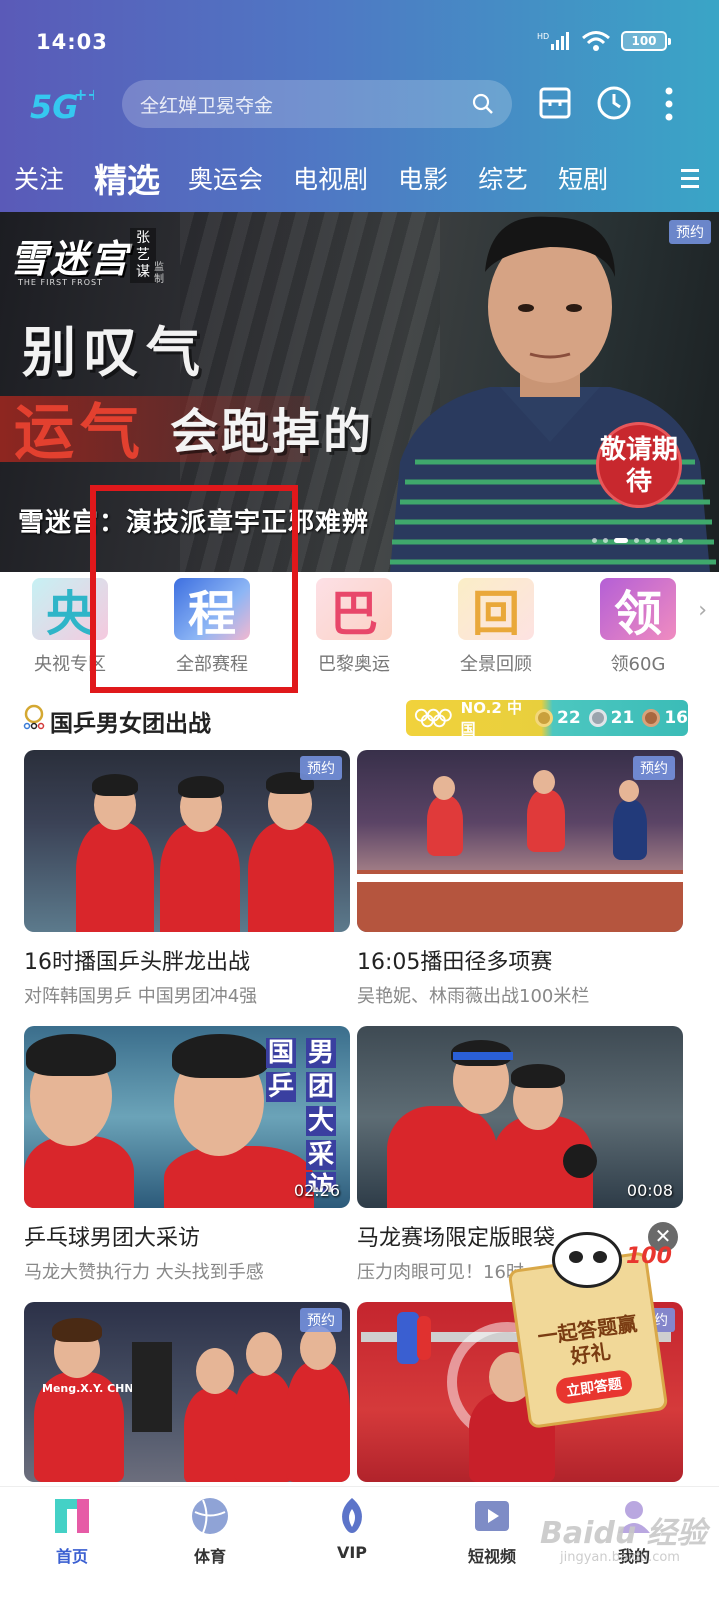  Describe the element at coordinates (88, 1388) in the screenshot. I see `jersey-text: Meng.X.Y. CHN` at that location.